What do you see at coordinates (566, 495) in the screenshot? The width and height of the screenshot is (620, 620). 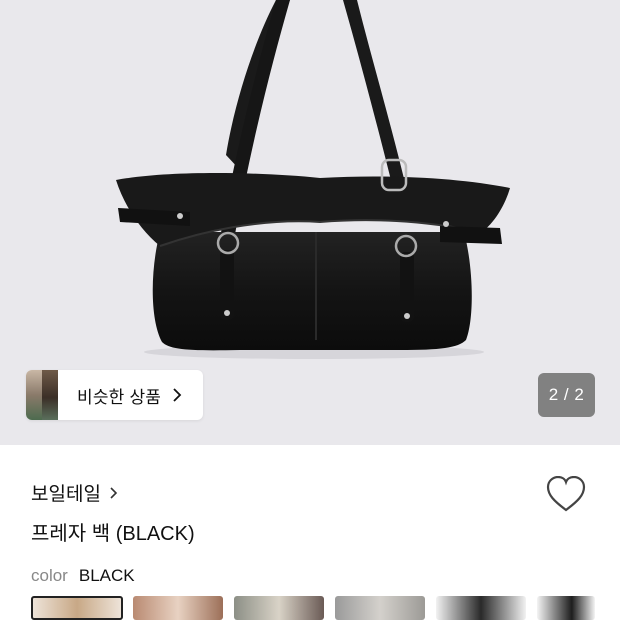 I see `heart-icon` at bounding box center [566, 495].